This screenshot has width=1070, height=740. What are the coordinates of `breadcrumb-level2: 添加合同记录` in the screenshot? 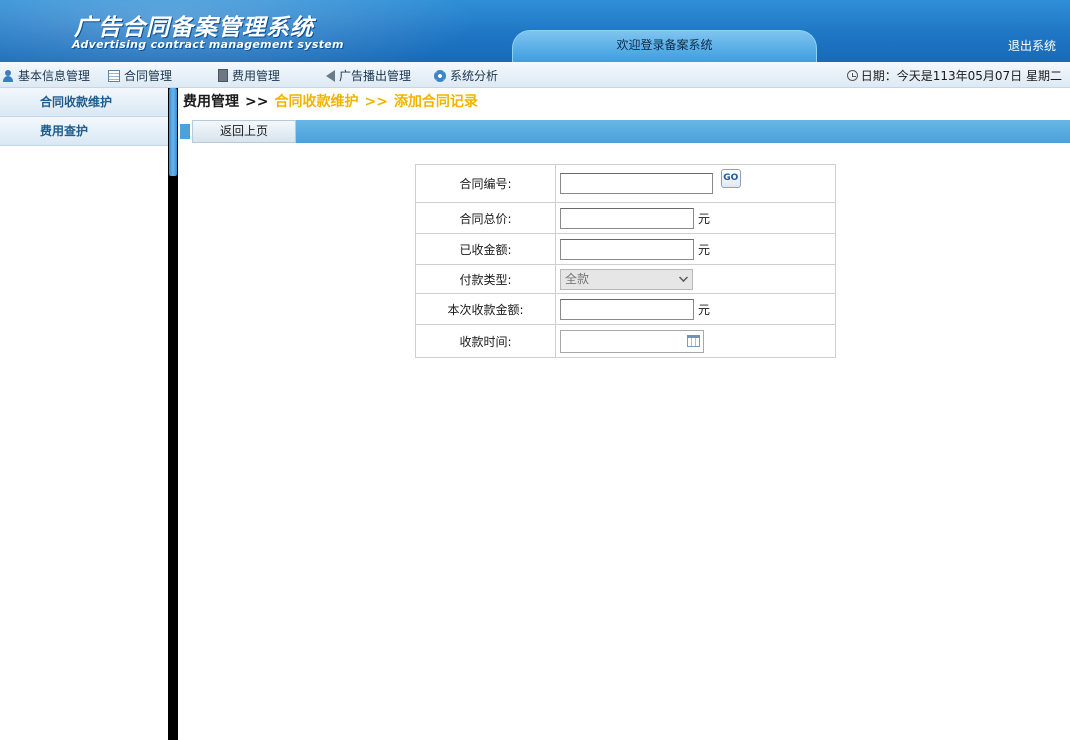 It's located at (435, 102).